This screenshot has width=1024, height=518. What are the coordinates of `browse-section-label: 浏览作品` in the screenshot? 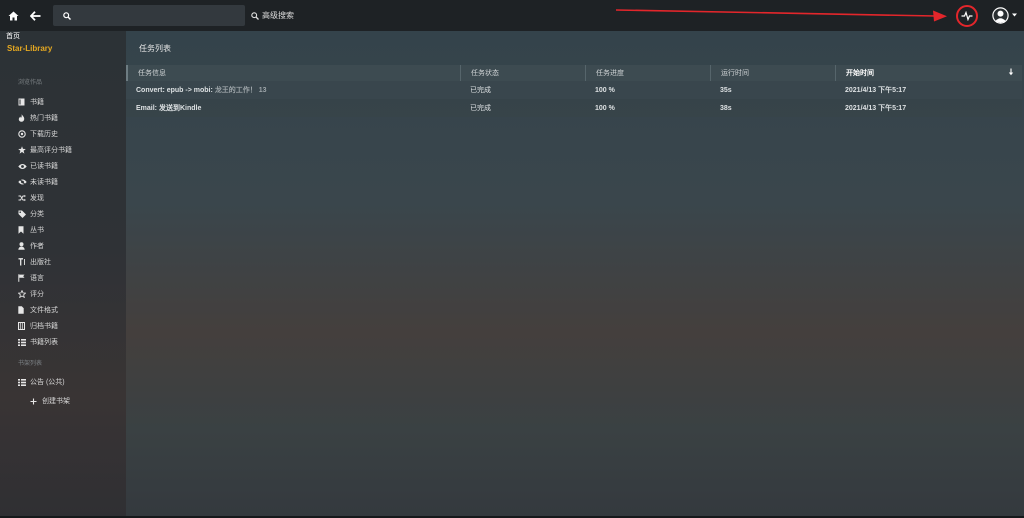 It's located at (30, 83).